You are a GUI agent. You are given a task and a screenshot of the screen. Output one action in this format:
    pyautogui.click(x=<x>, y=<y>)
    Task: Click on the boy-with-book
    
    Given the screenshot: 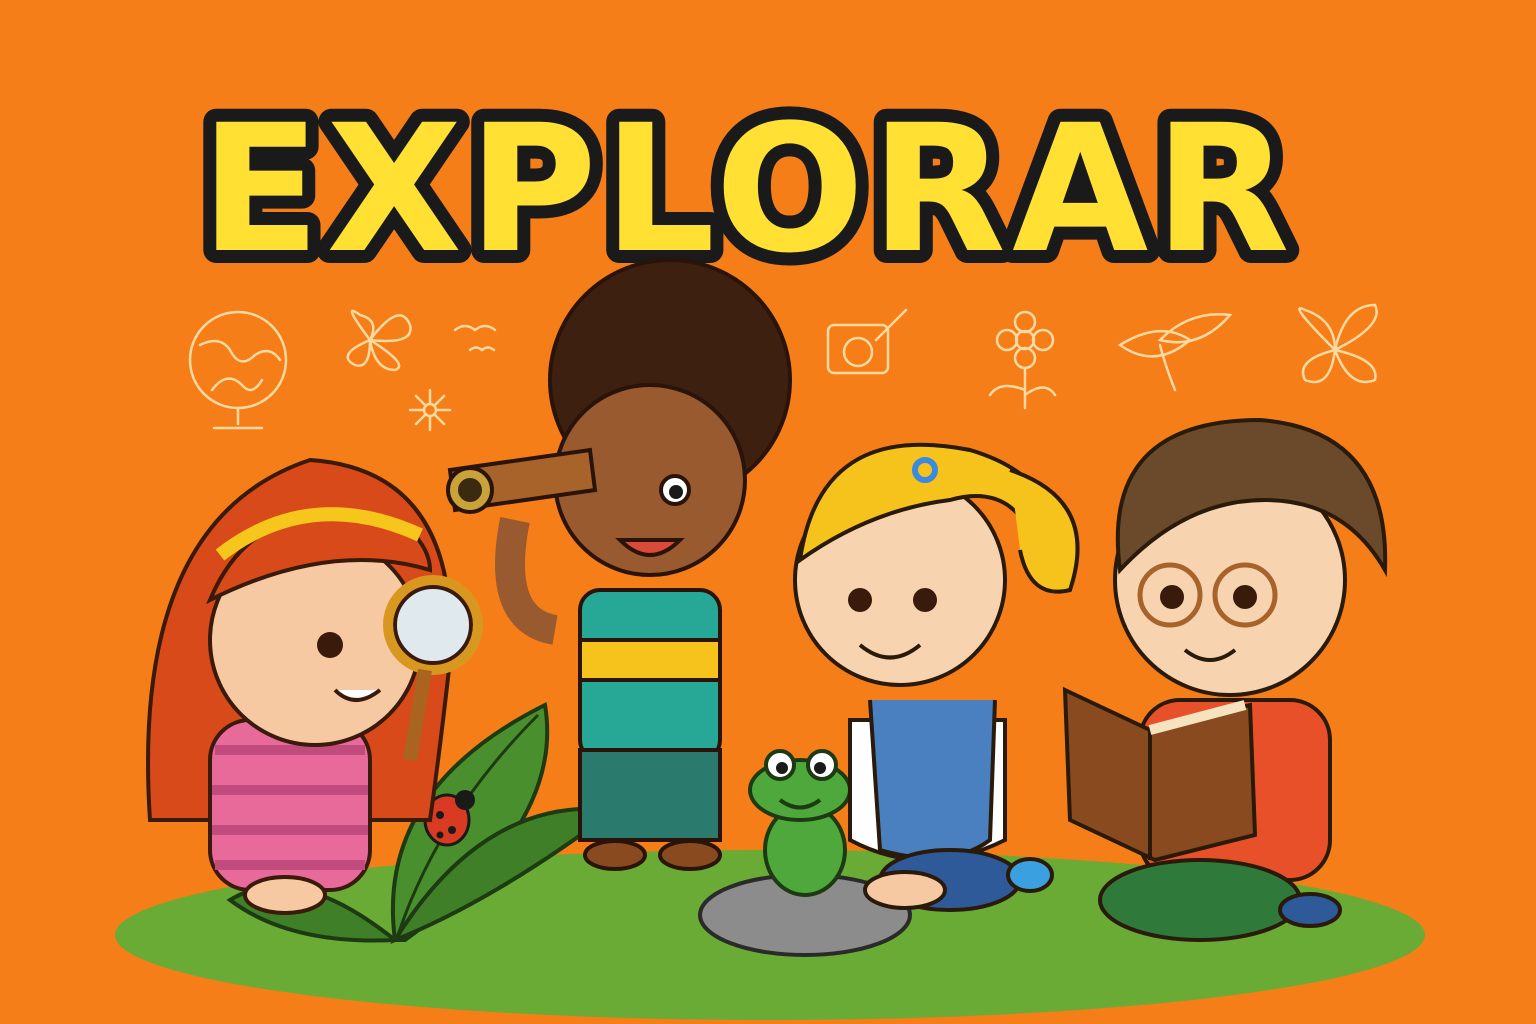 What is the action you would take?
    pyautogui.click(x=1225, y=679)
    